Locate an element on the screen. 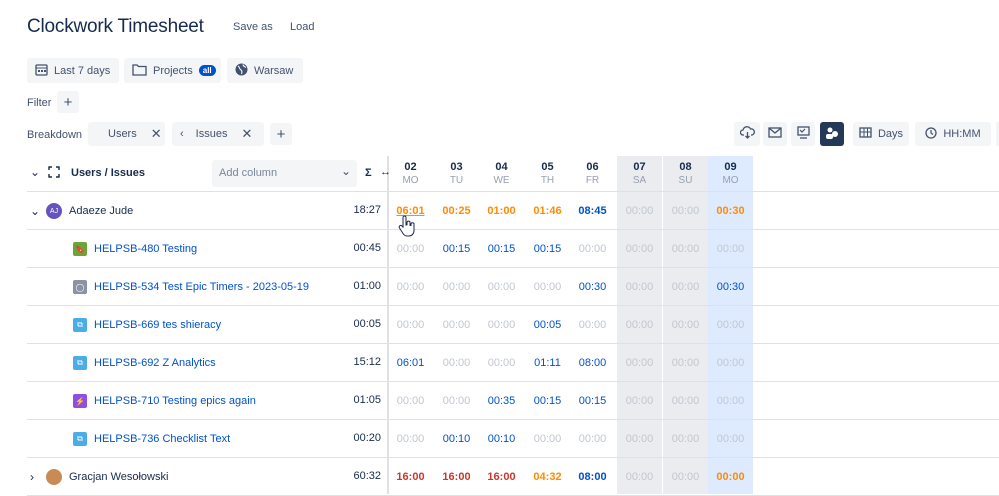 The height and width of the screenshot is (496, 999). time-cell: 00:05 is located at coordinates (547, 325).